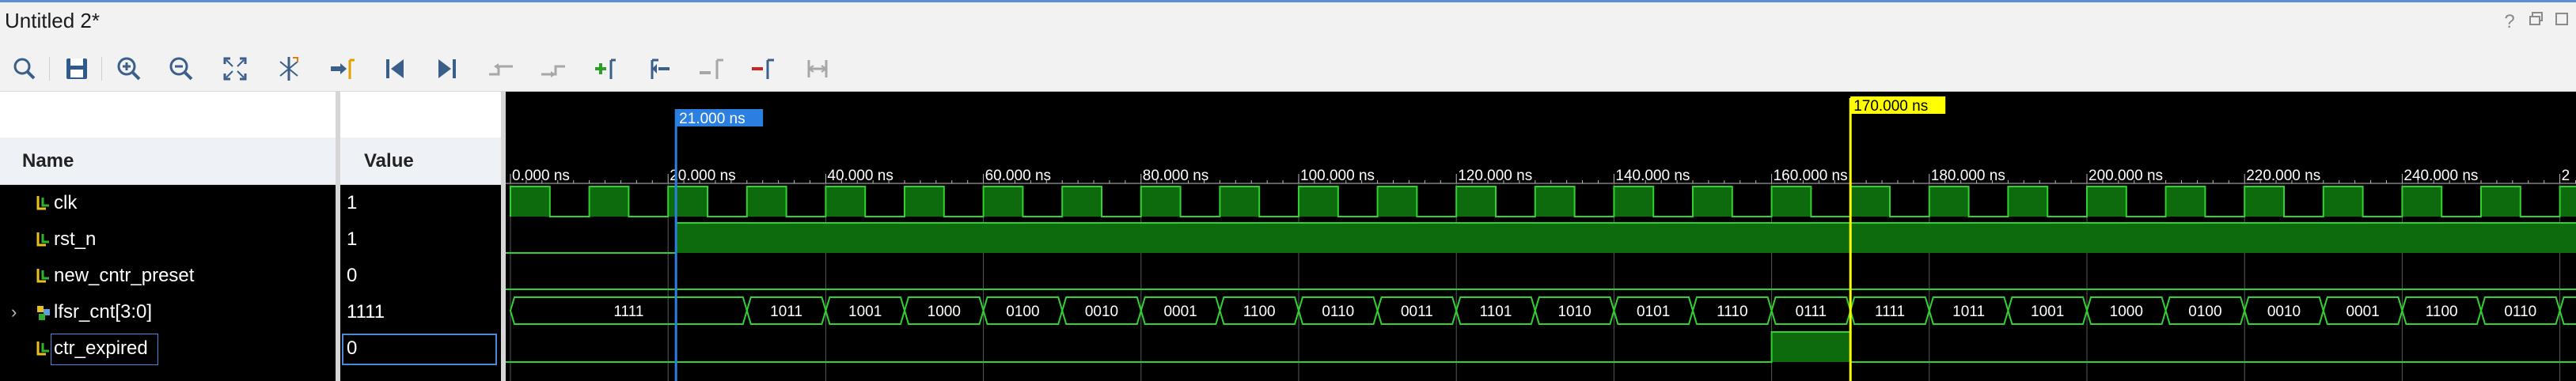  Describe the element at coordinates (168, 203) in the screenshot. I see `signal-row-clk: clk` at that location.